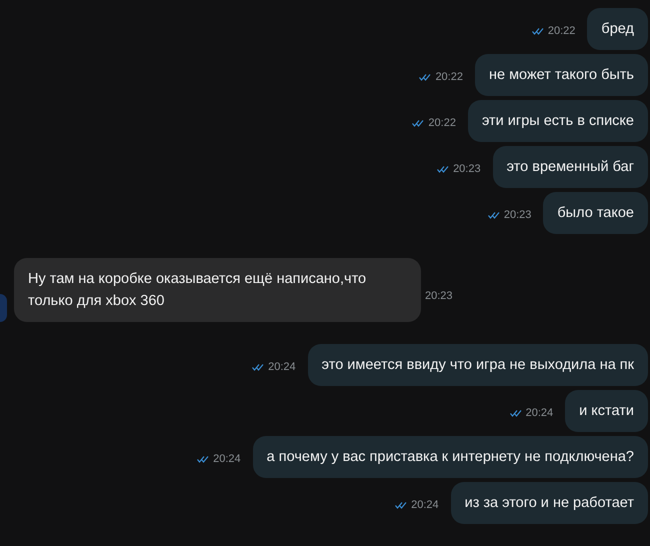 This screenshot has height=546, width=650. I want to click on avatar, so click(3, 308).